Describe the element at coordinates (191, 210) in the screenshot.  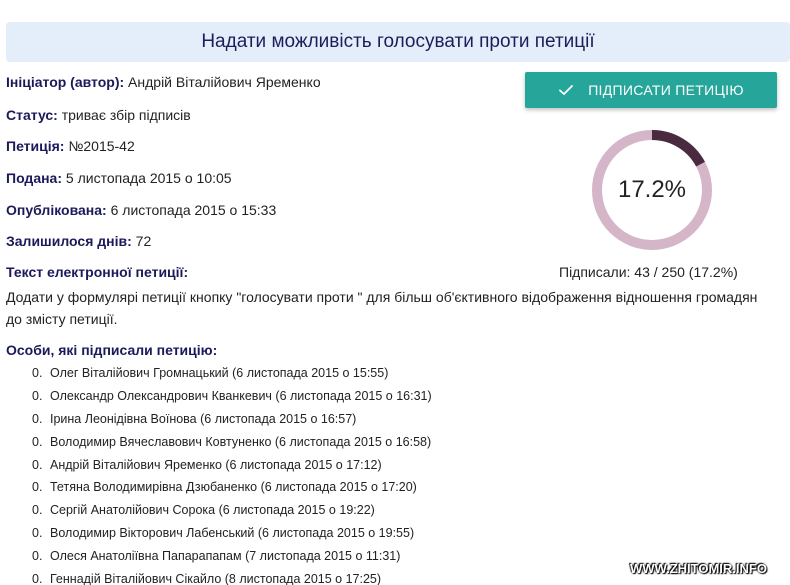
I see `published-value: 6 листопада 2015 о 15:33` at that location.